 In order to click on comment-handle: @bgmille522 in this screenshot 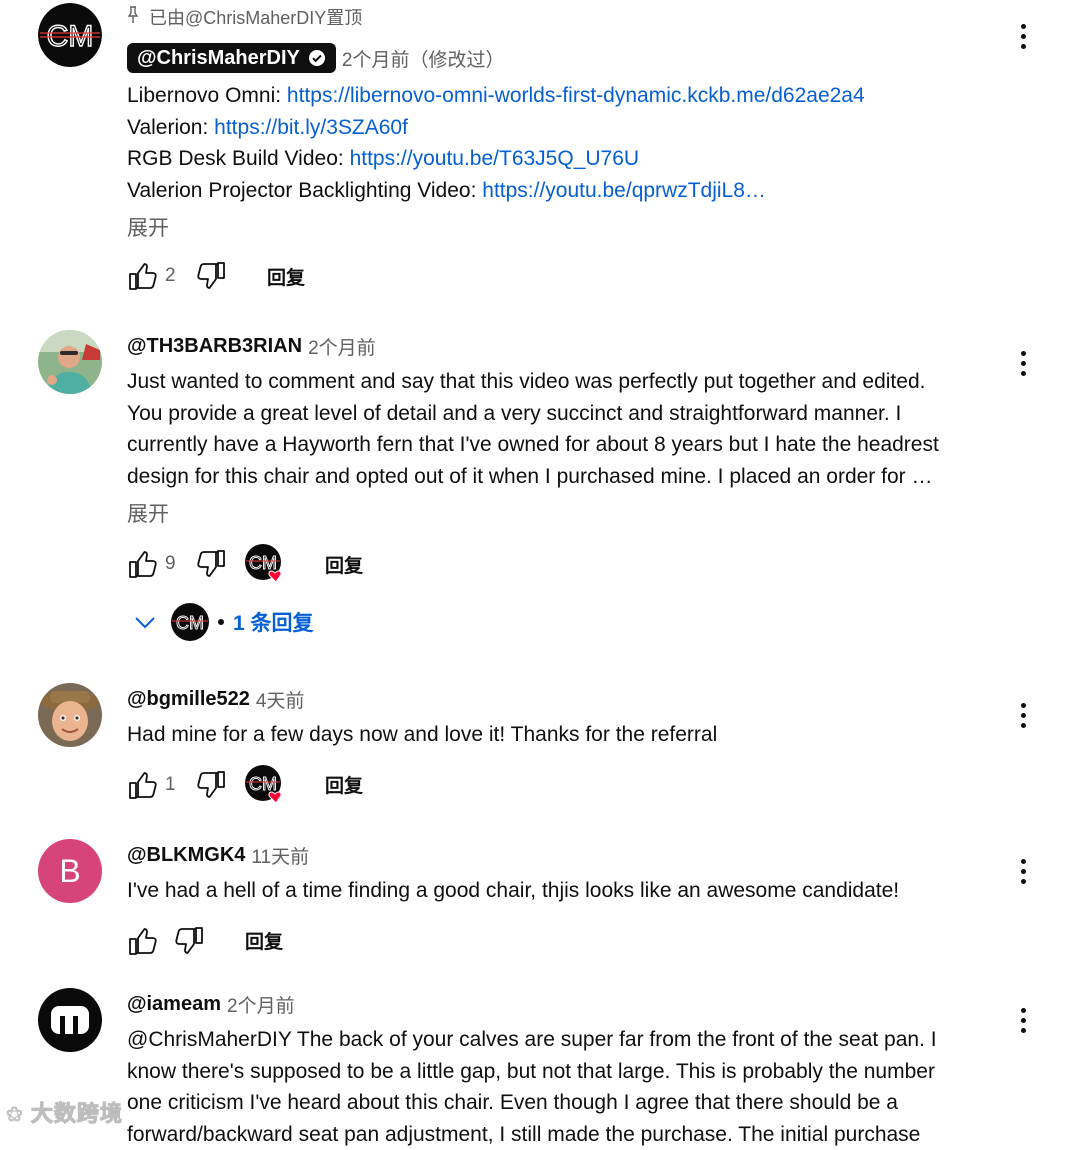, I will do `click(188, 699)`.